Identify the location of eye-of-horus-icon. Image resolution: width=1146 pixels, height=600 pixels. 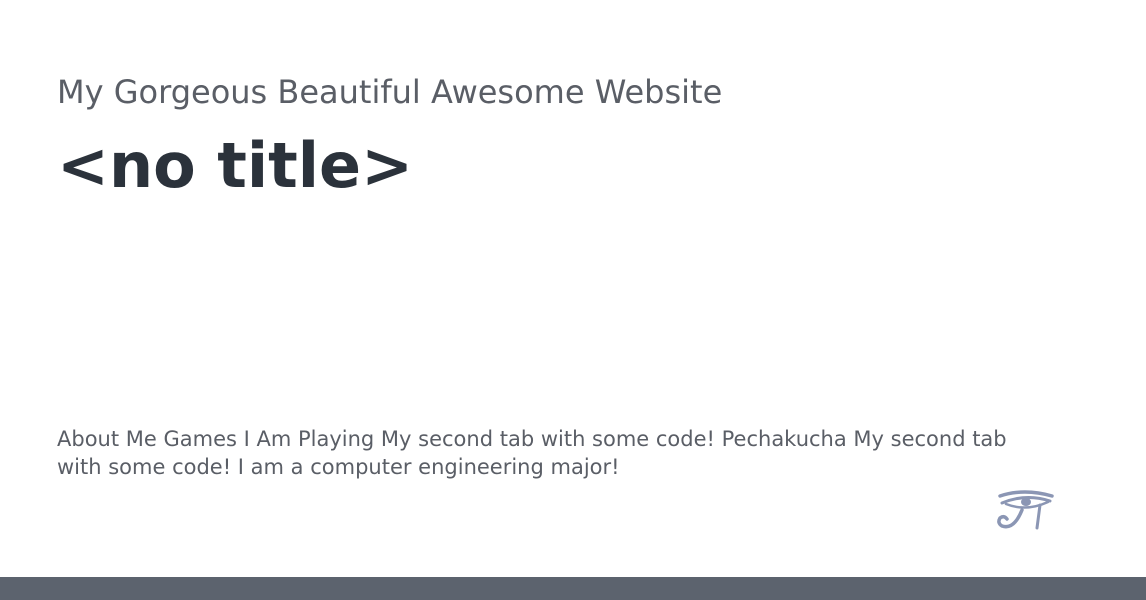
(1026, 511).